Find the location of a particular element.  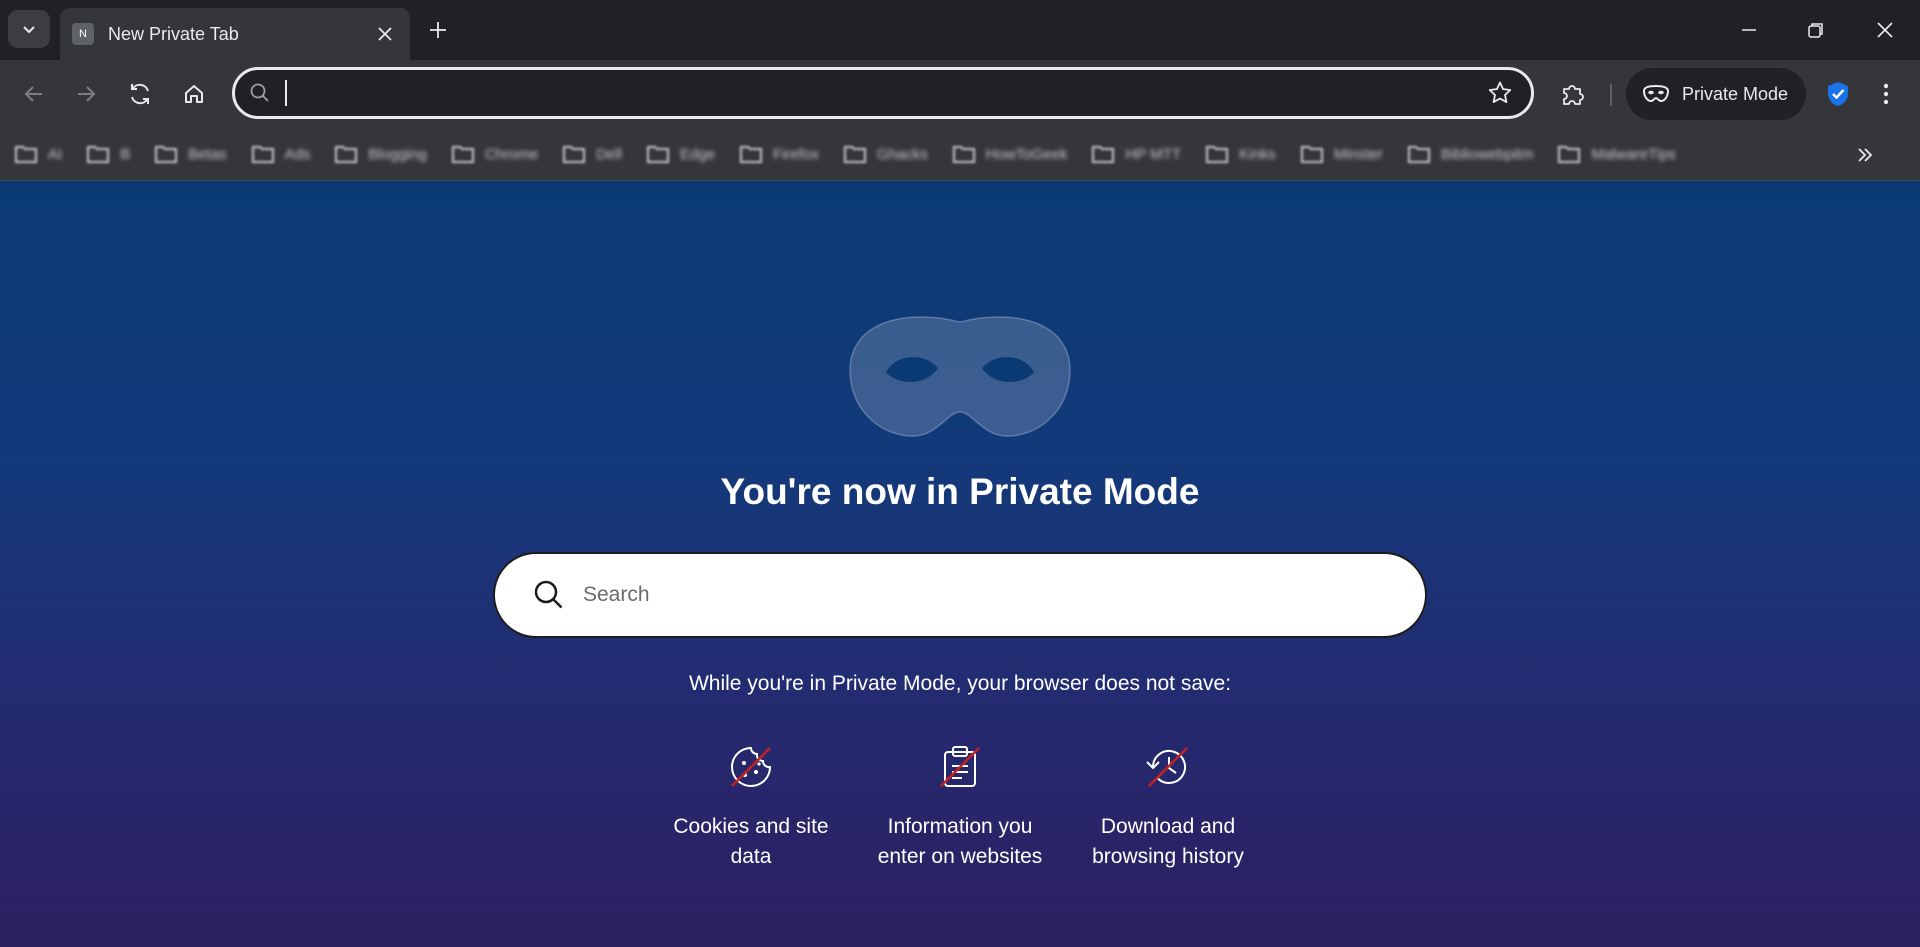

bookmark-label: Bibliowebpitm is located at coordinates (1487, 154).